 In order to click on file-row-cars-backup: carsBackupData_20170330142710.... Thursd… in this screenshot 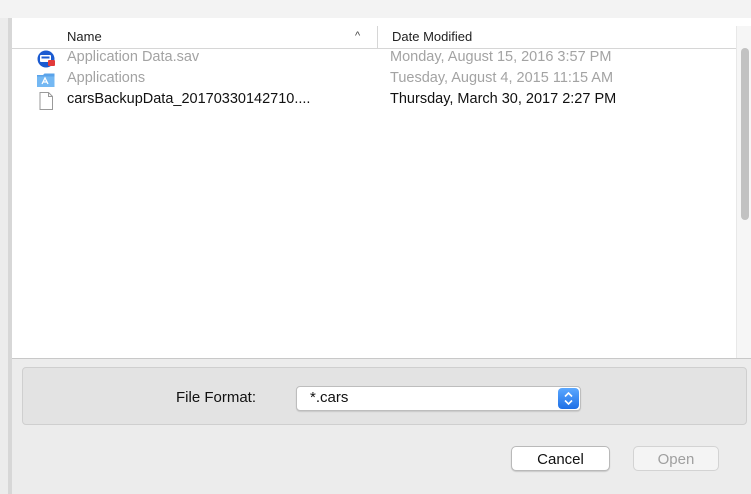, I will do `click(374, 100)`.